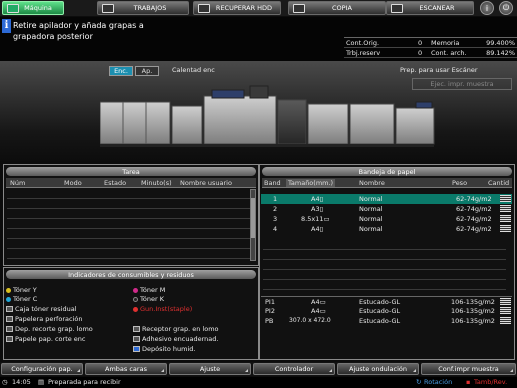 Image resolution: width=517 pixels, height=388 pixels. What do you see at coordinates (386, 311) in the screenshot?
I see `tray-row-pi2: PI2 A4▭ Estucado-GL 106-135g/m2` at bounding box center [386, 311].